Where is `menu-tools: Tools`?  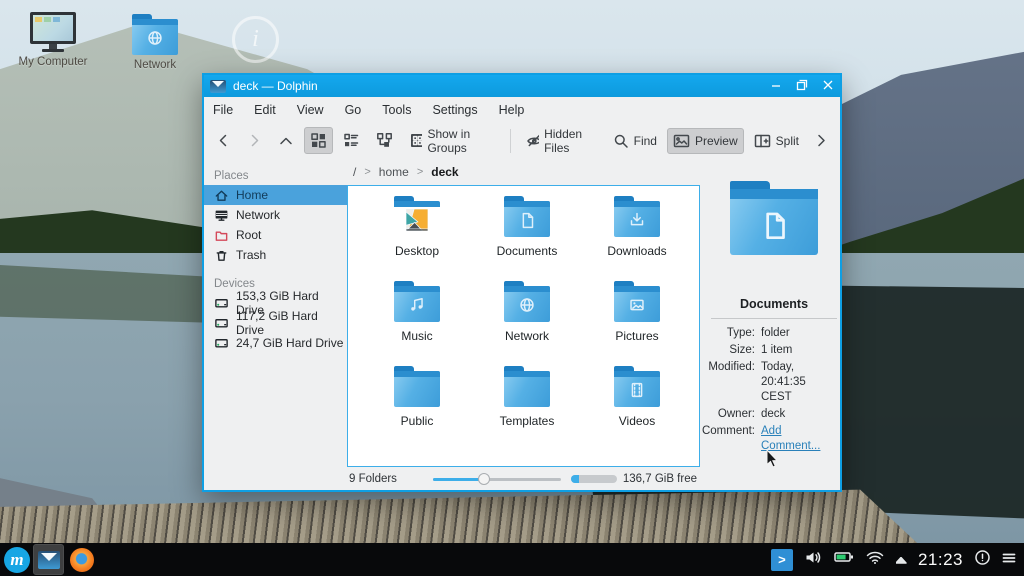 menu-tools: Tools is located at coordinates (396, 110).